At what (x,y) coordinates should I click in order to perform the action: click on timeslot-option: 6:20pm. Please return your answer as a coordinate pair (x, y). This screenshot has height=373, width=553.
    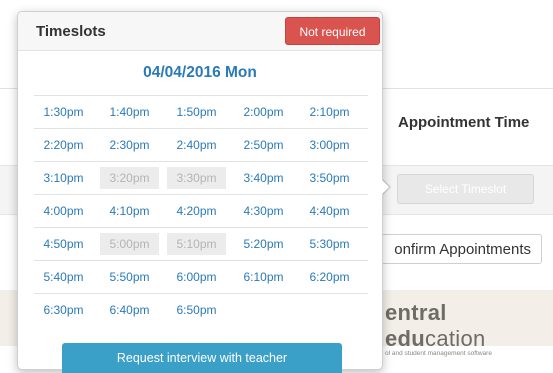
    Looking at the image, I should click on (329, 277).